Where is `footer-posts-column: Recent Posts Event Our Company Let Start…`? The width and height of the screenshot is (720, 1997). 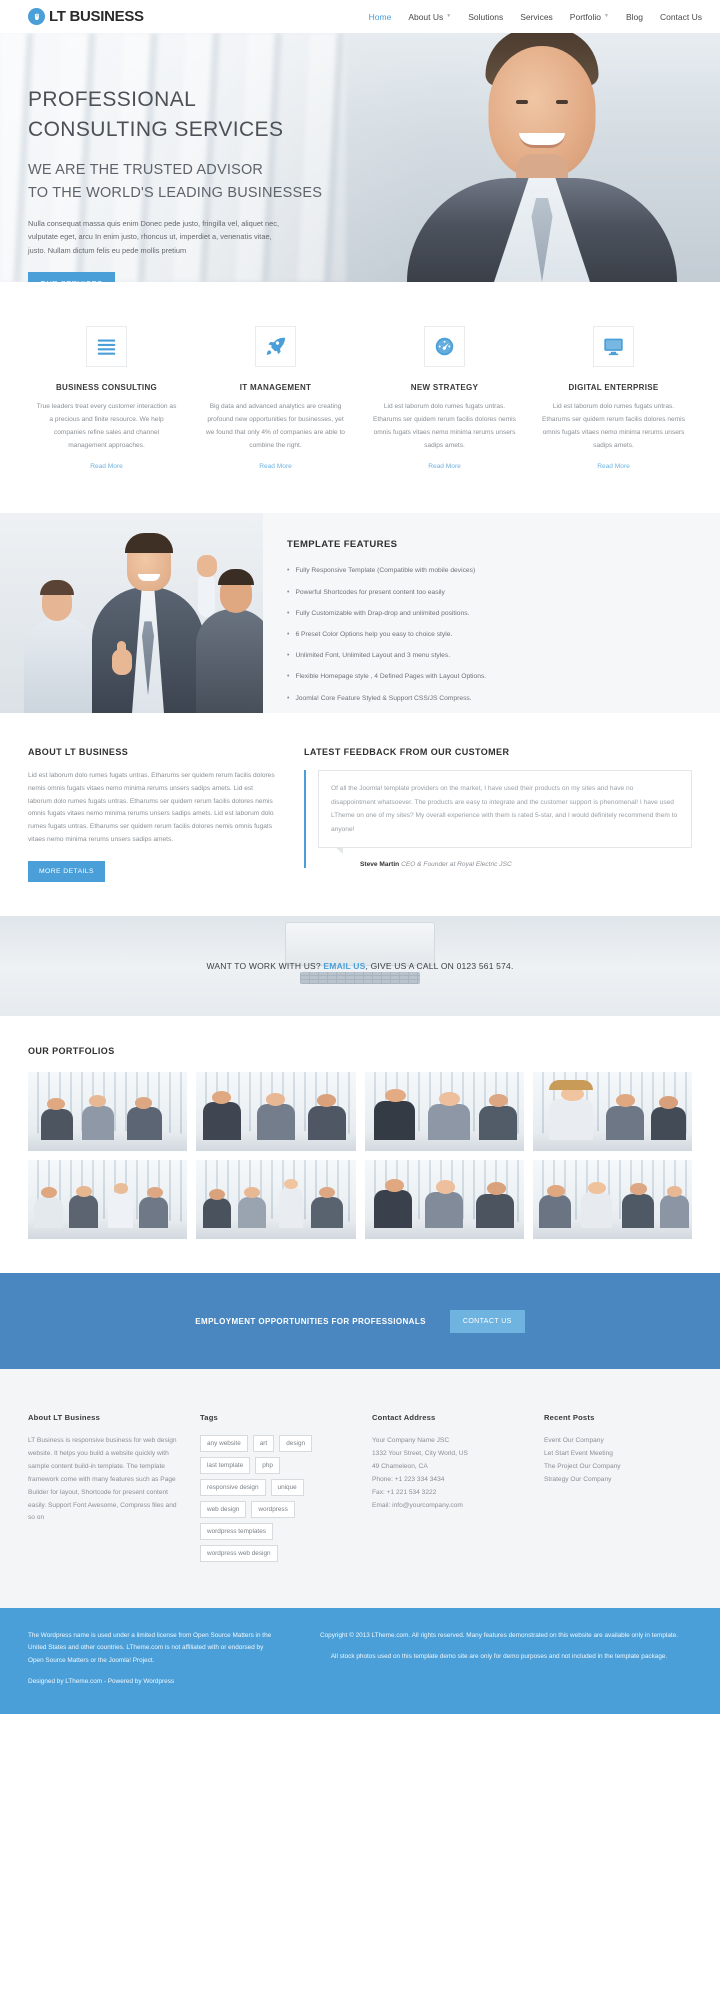 footer-posts-column: Recent Posts Event Our Company Let Start… is located at coordinates (618, 1487).